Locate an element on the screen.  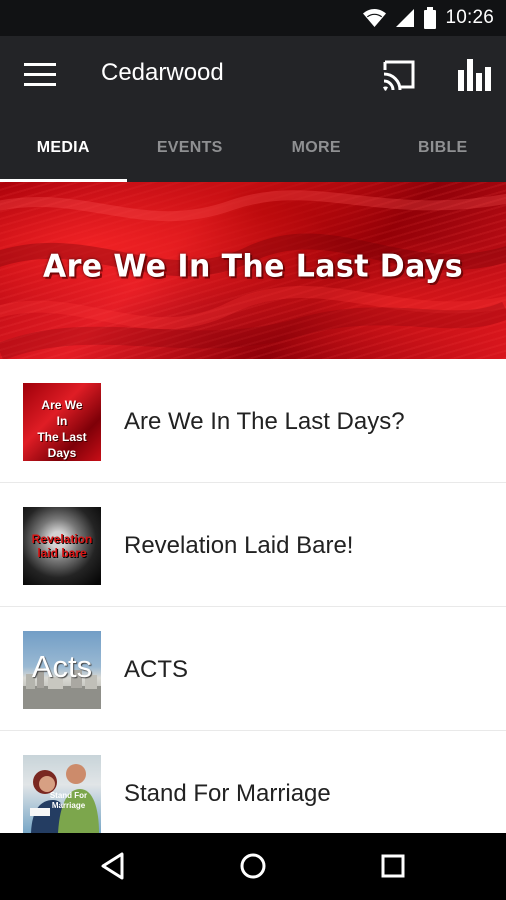
media-thumbnail: Acts is located at coordinates (62, 670).